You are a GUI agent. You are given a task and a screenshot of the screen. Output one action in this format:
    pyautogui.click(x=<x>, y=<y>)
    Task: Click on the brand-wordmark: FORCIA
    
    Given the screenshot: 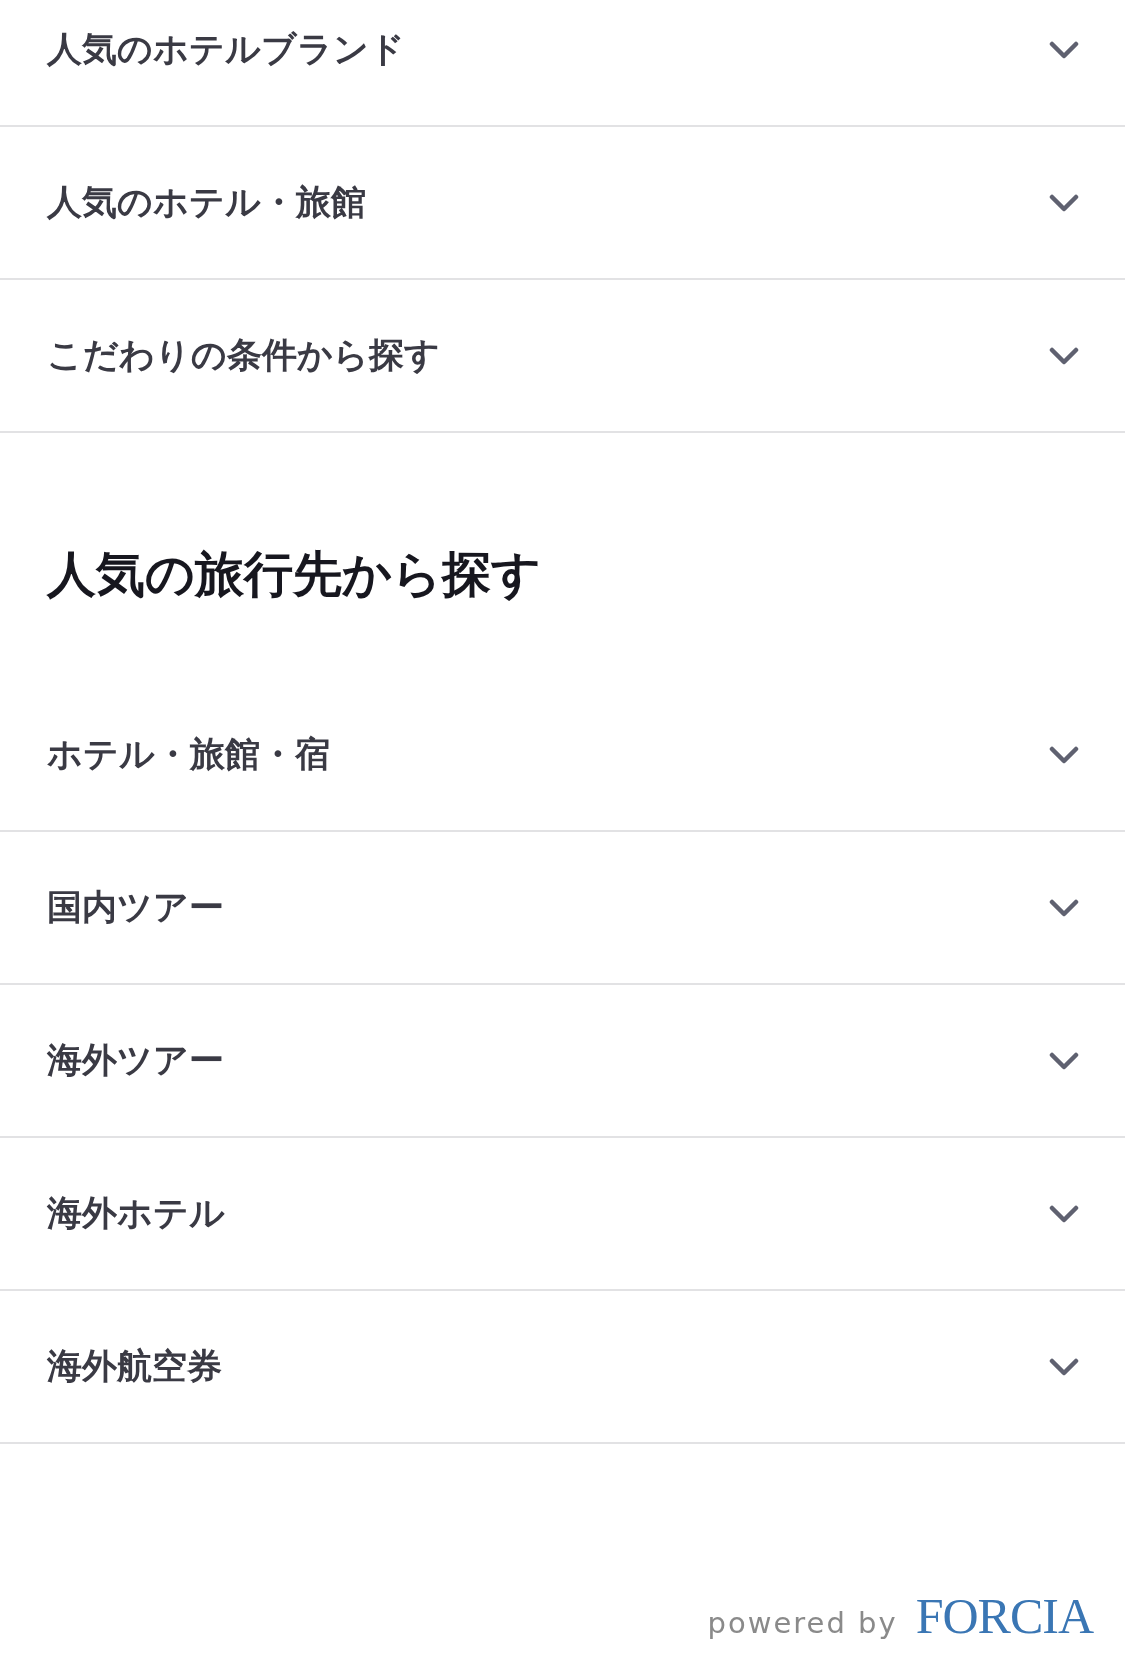 What is the action you would take?
    pyautogui.click(x=1004, y=1616)
    